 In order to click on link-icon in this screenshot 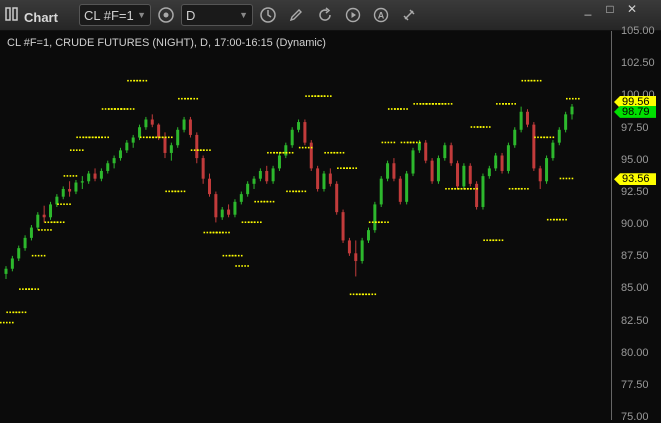, I will do `click(409, 15)`.